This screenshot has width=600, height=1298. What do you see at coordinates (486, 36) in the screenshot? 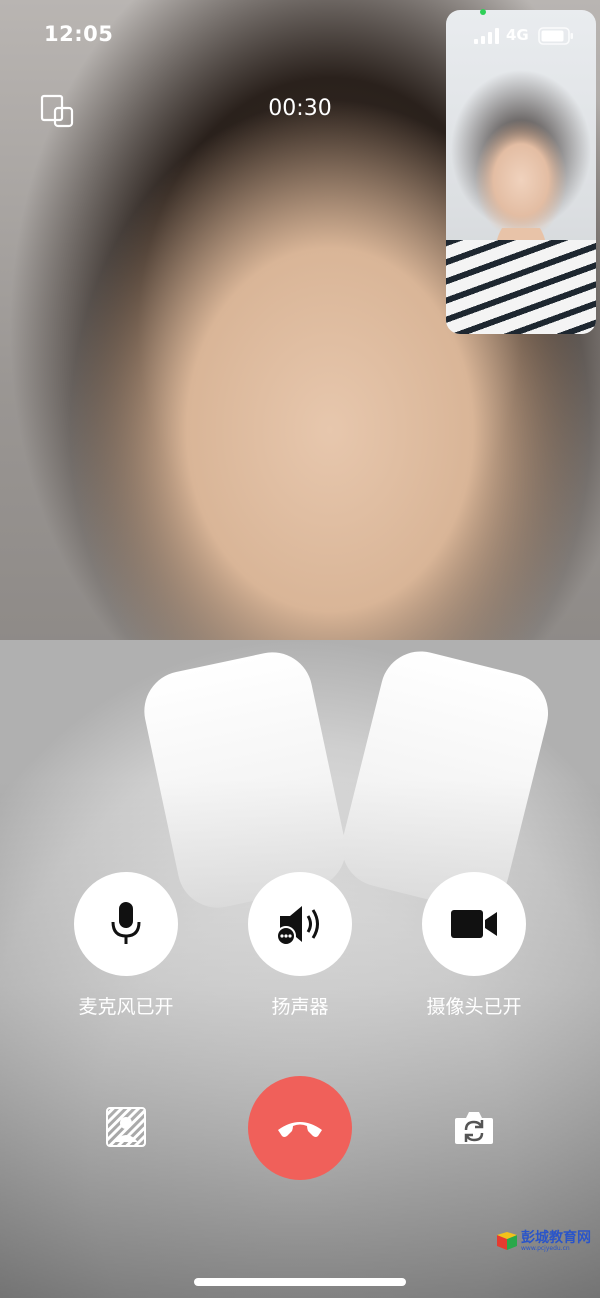
I see `signal-icon` at bounding box center [486, 36].